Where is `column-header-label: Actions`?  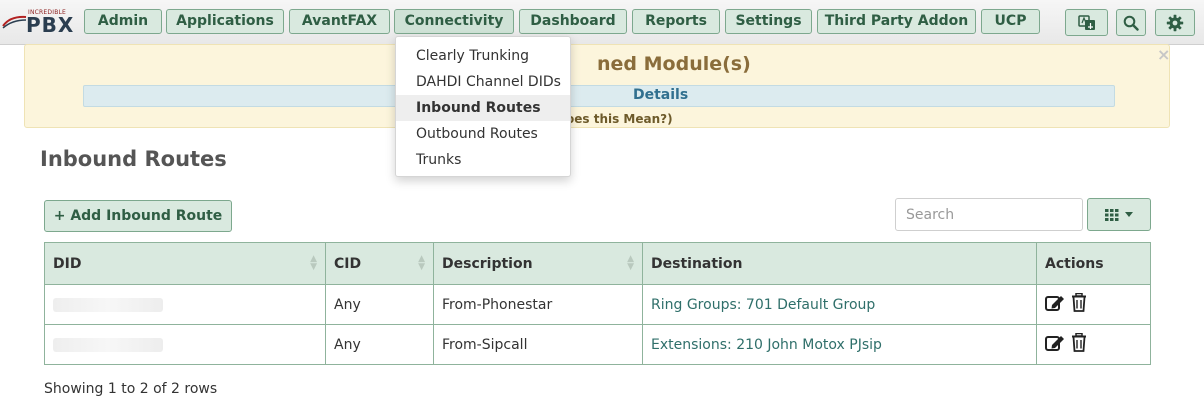 column-header-label: Actions is located at coordinates (1074, 263).